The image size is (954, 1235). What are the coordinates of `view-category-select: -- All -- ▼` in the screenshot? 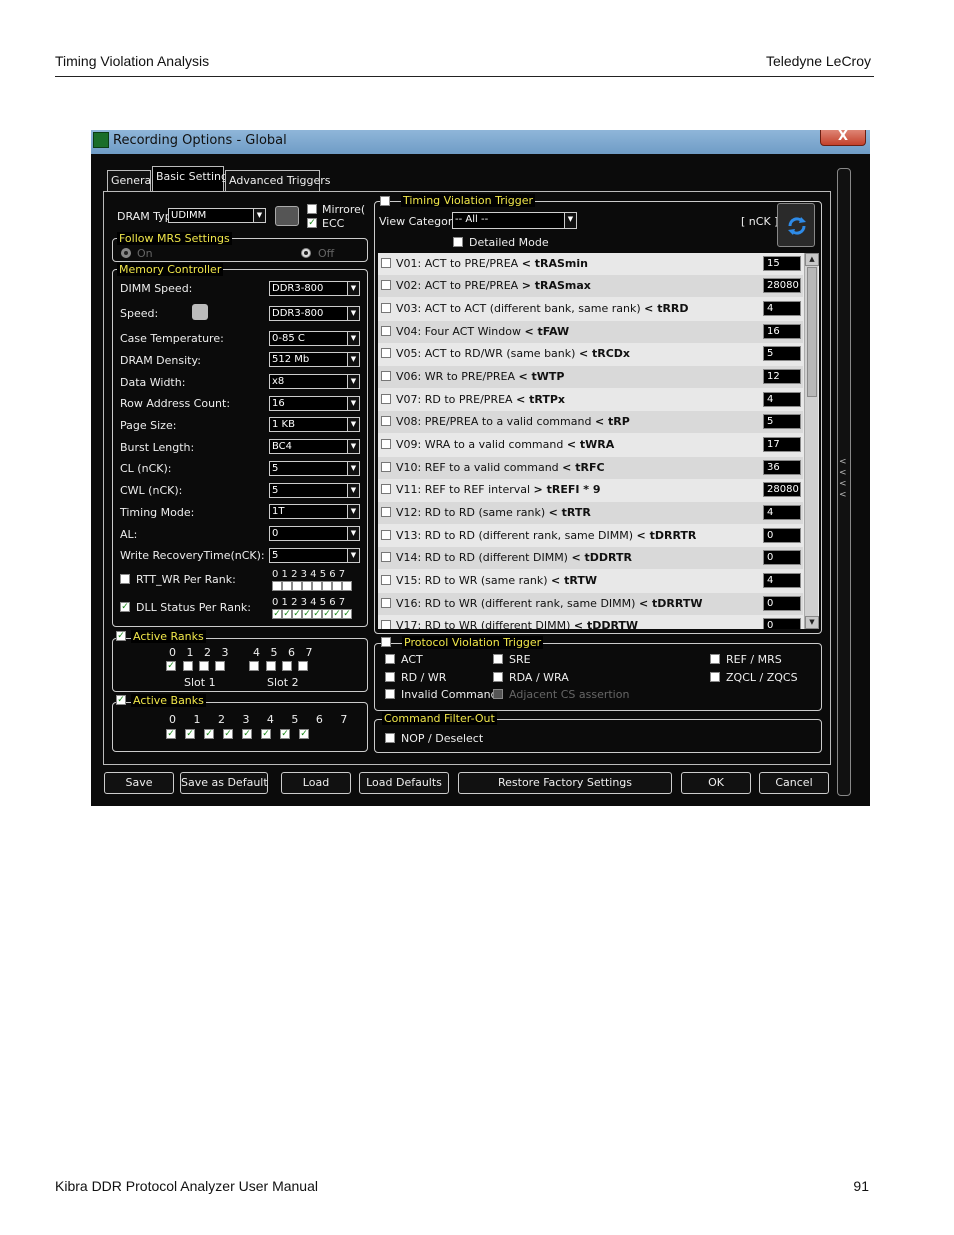 It's located at (514, 220).